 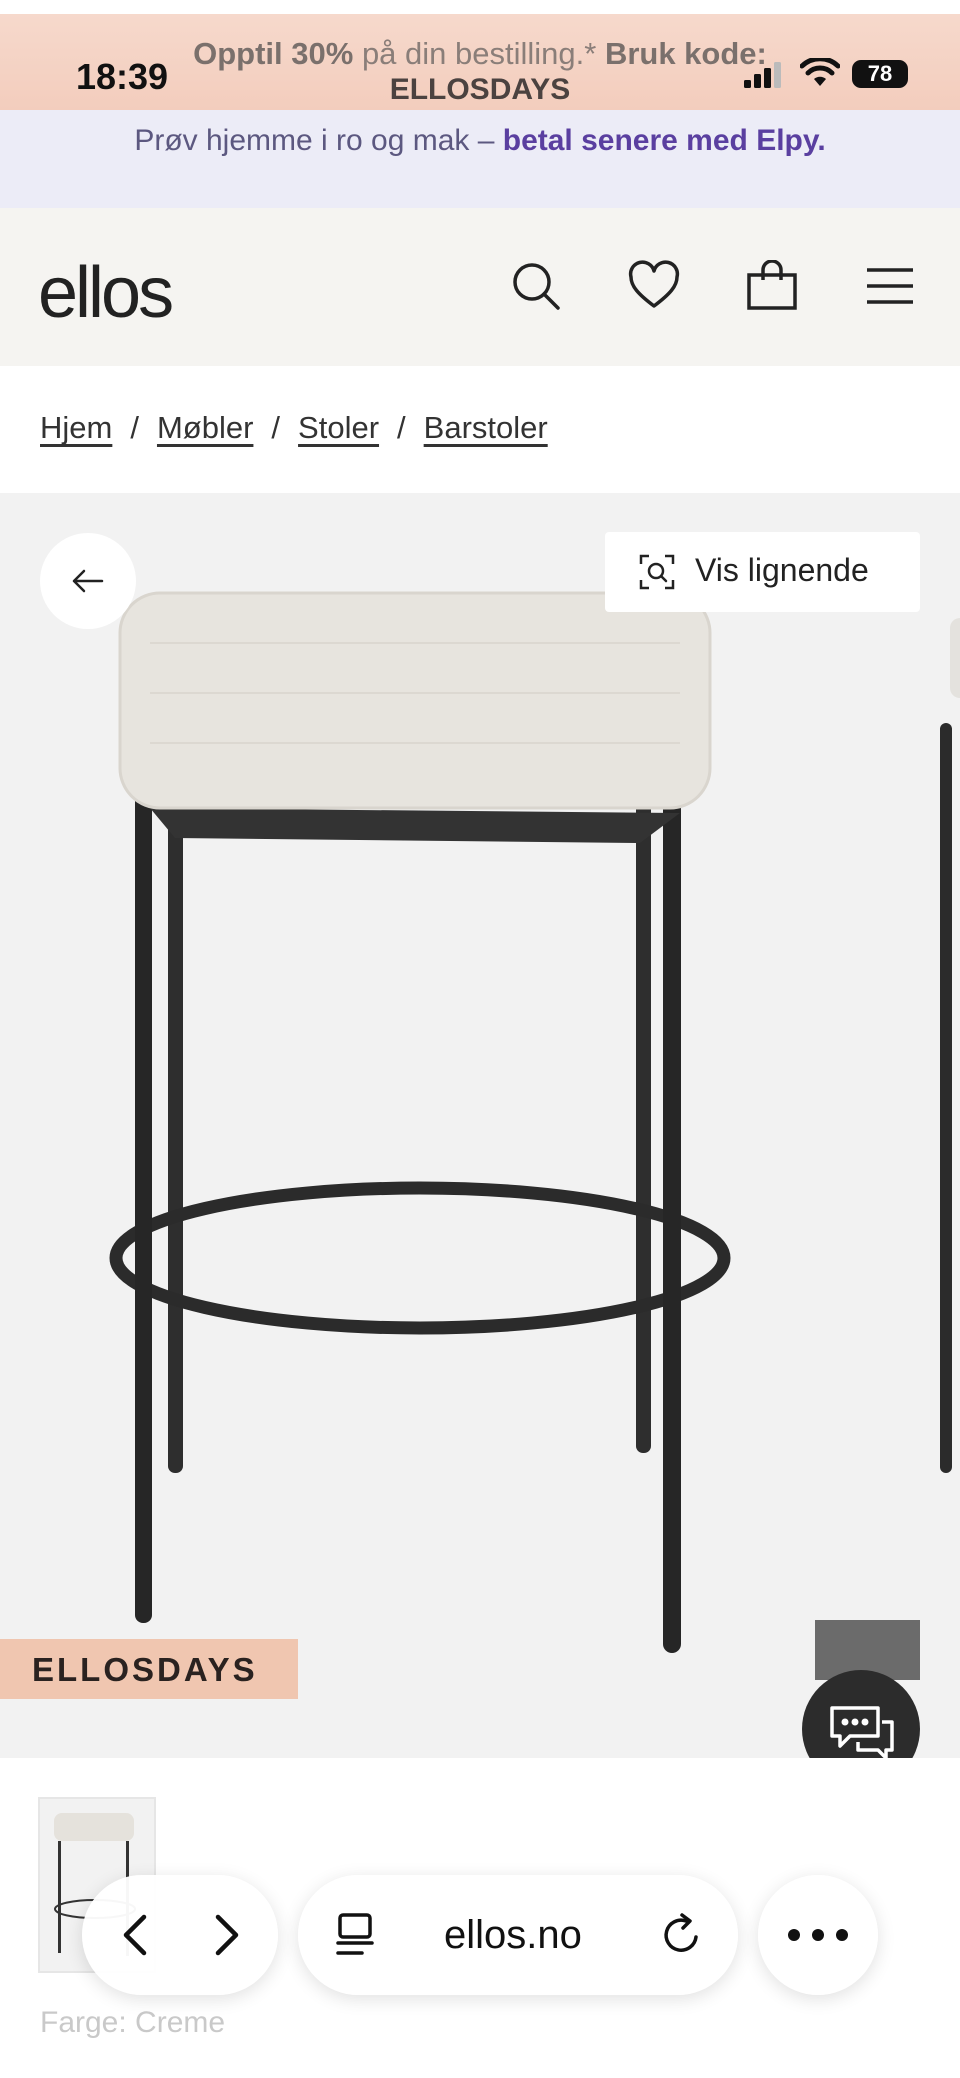 I want to click on chat-button, so click(x=861, y=1714).